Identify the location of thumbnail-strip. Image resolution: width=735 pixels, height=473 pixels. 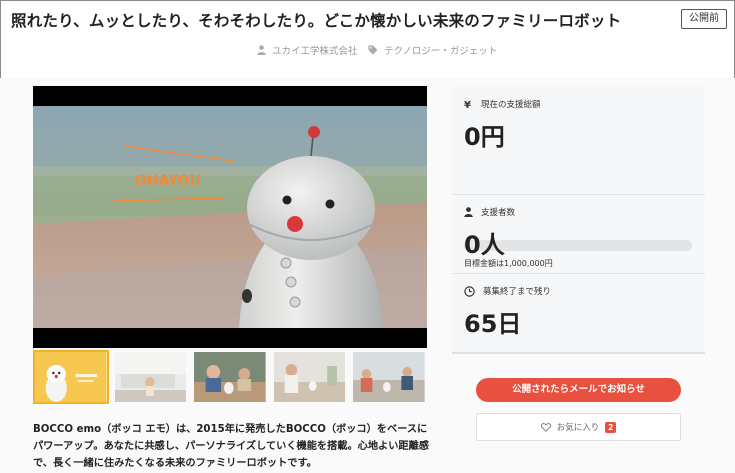
(230, 377).